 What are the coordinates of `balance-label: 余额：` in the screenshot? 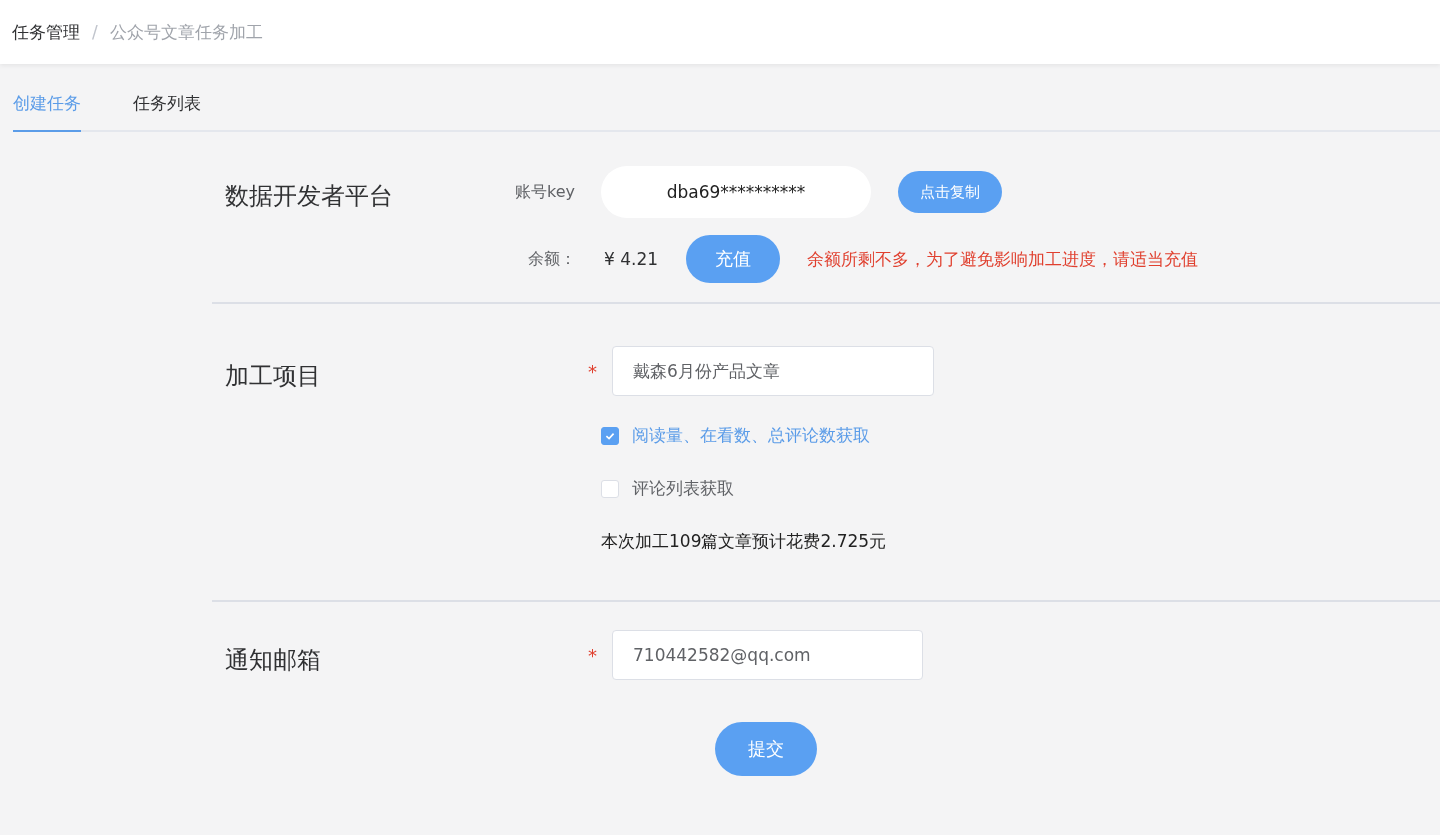 It's located at (552, 259).